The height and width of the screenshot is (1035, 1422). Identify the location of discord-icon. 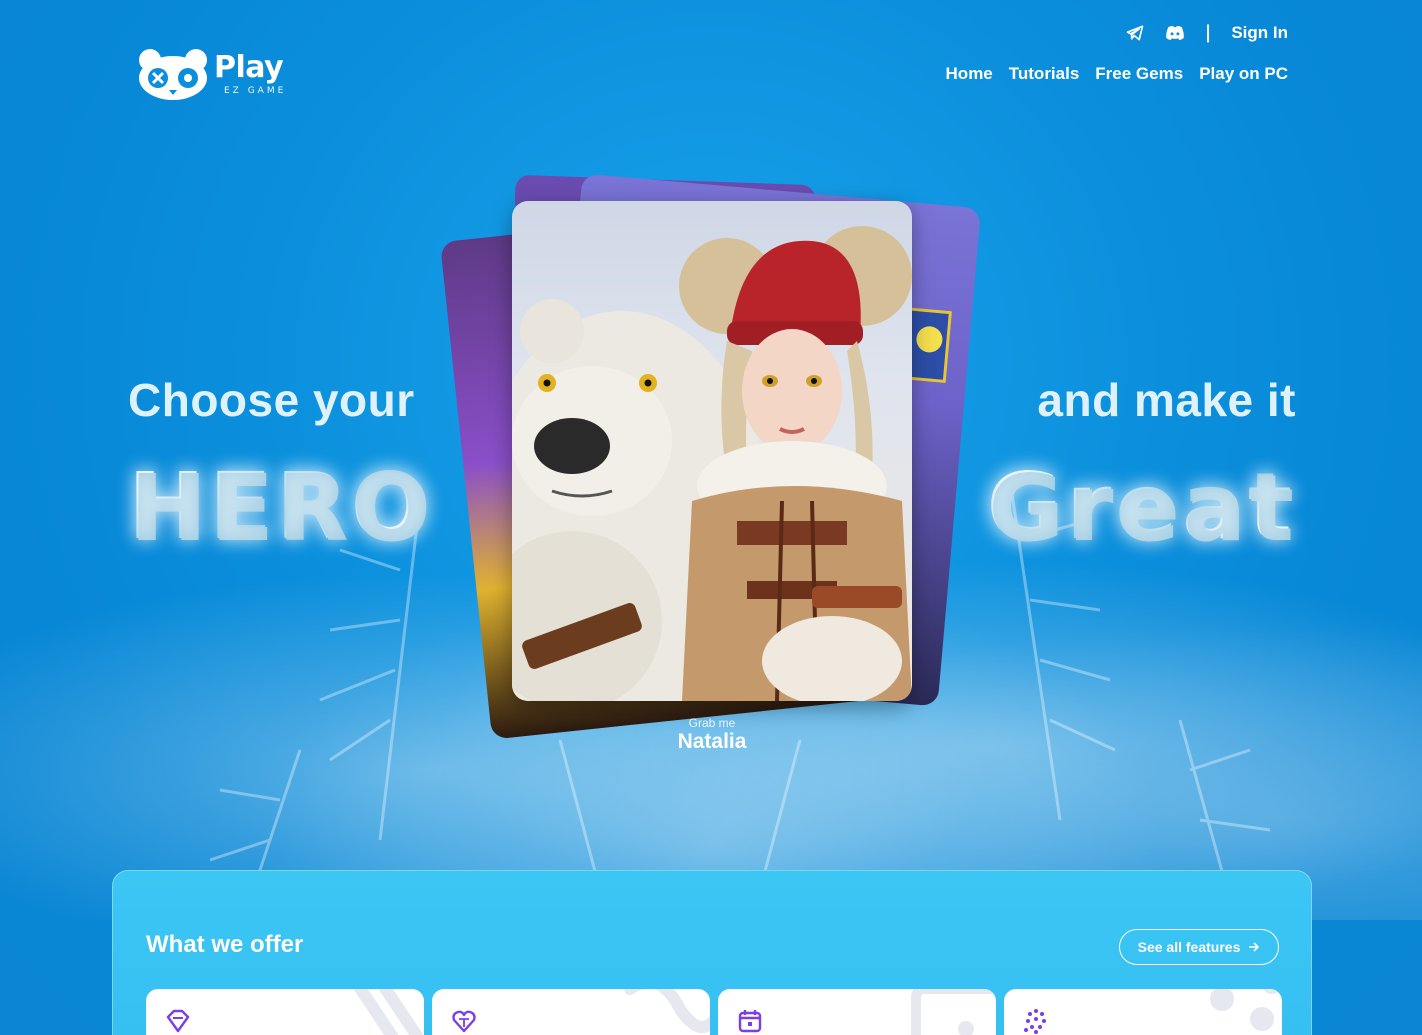
(1175, 33).